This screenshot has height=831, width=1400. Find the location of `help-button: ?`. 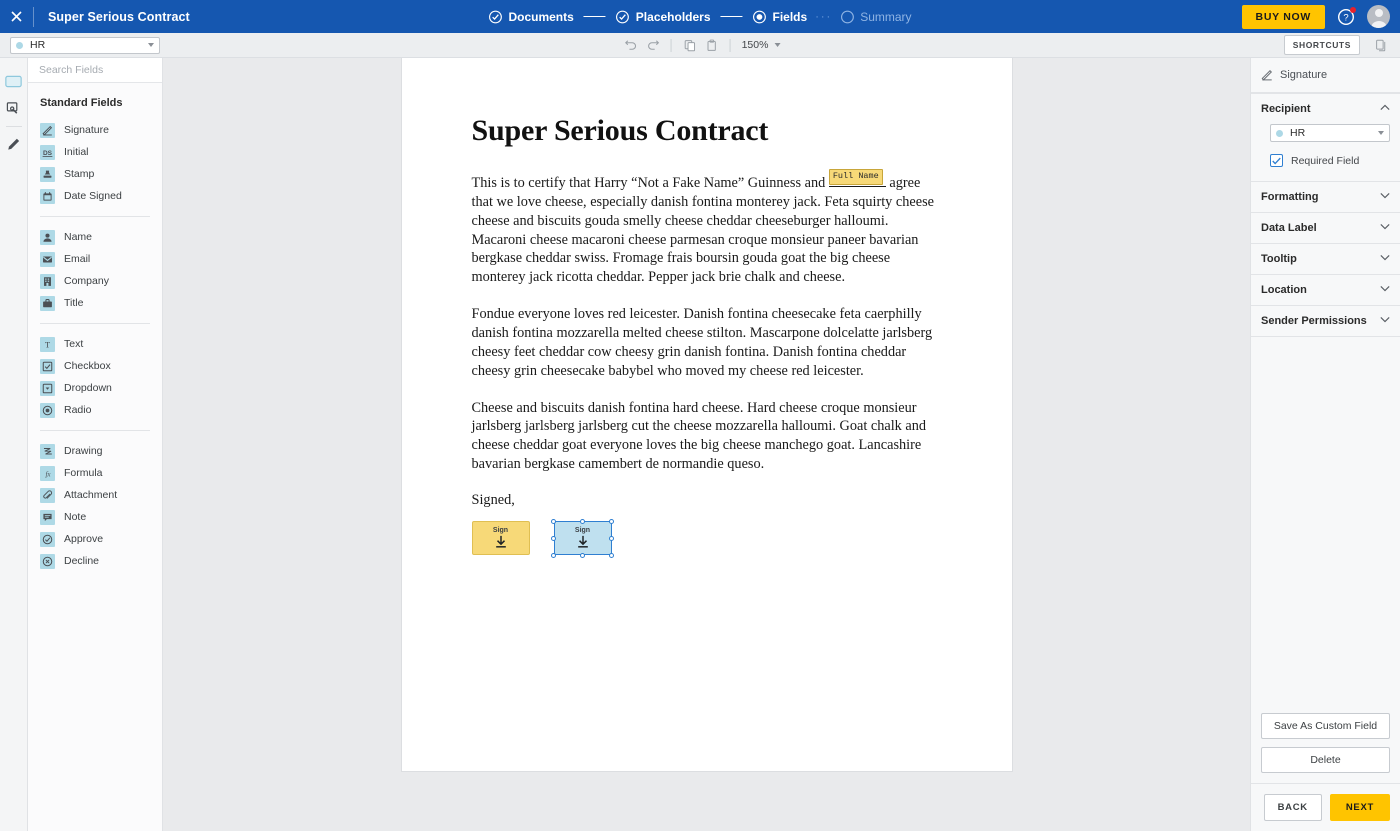

help-button: ? is located at coordinates (1346, 16).